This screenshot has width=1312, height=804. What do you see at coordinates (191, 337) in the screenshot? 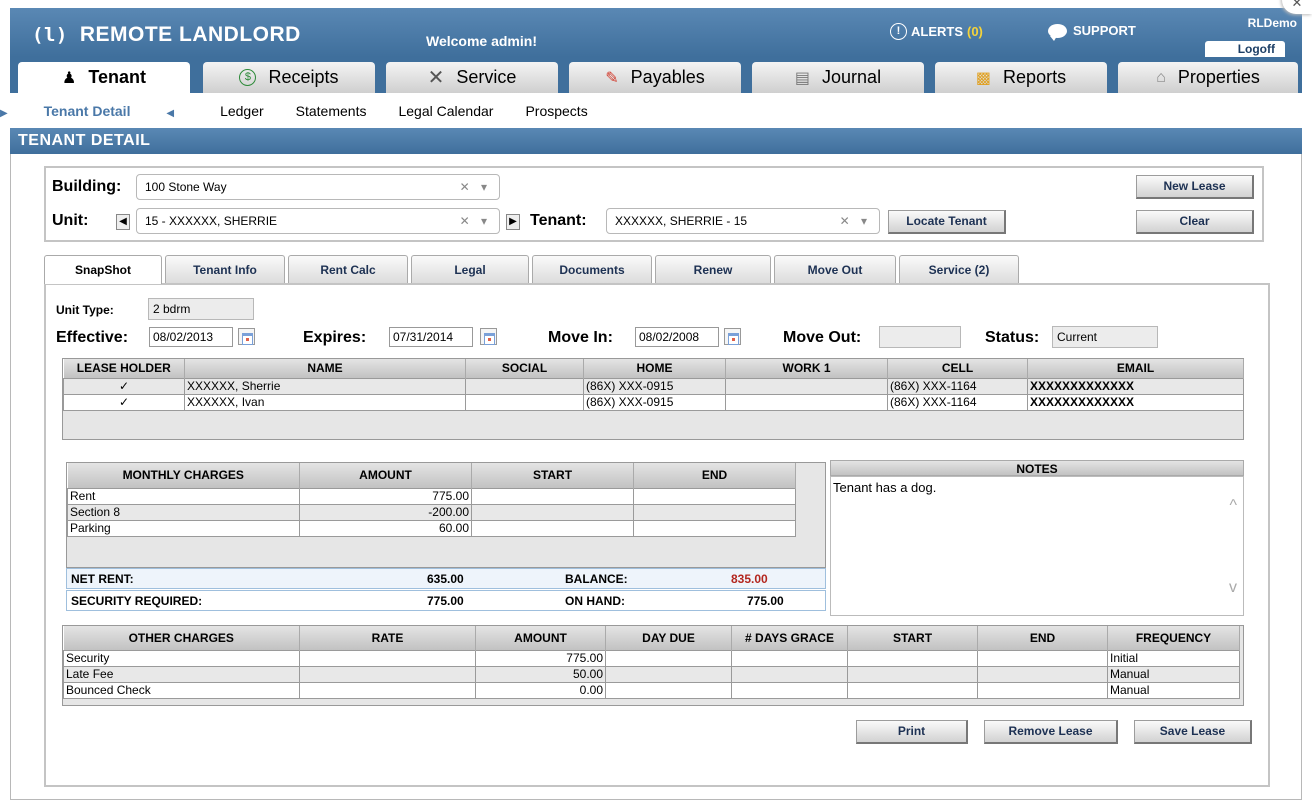
I see `effective-date-input: 08/02/2013` at bounding box center [191, 337].